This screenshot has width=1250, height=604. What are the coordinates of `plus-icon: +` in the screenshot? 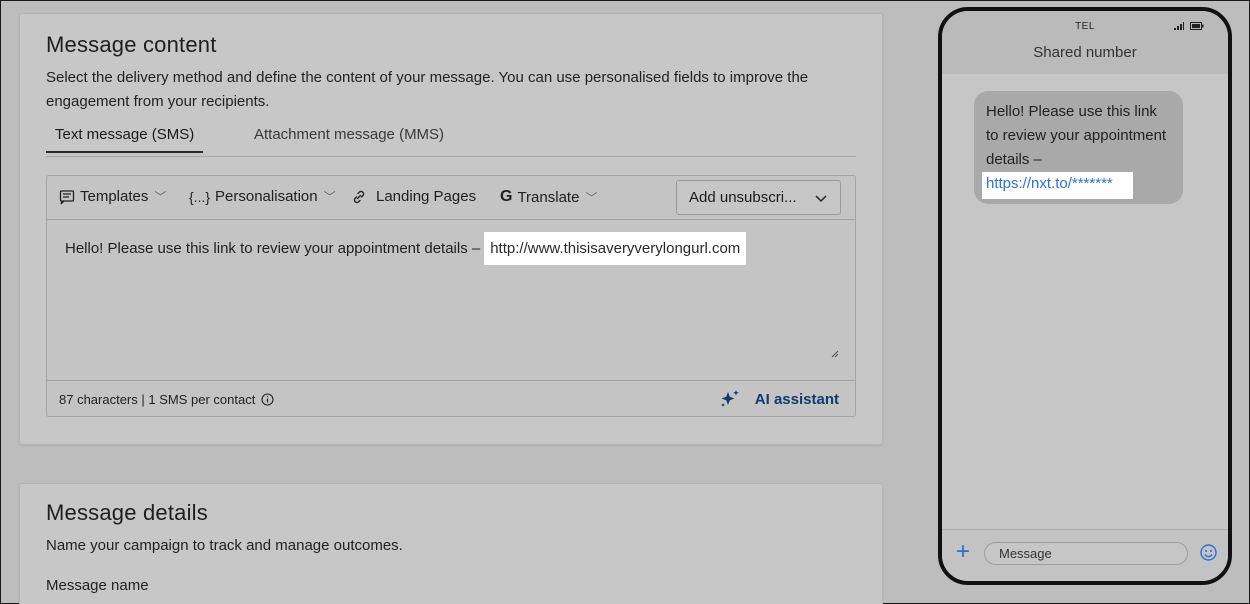 It's located at (963, 552).